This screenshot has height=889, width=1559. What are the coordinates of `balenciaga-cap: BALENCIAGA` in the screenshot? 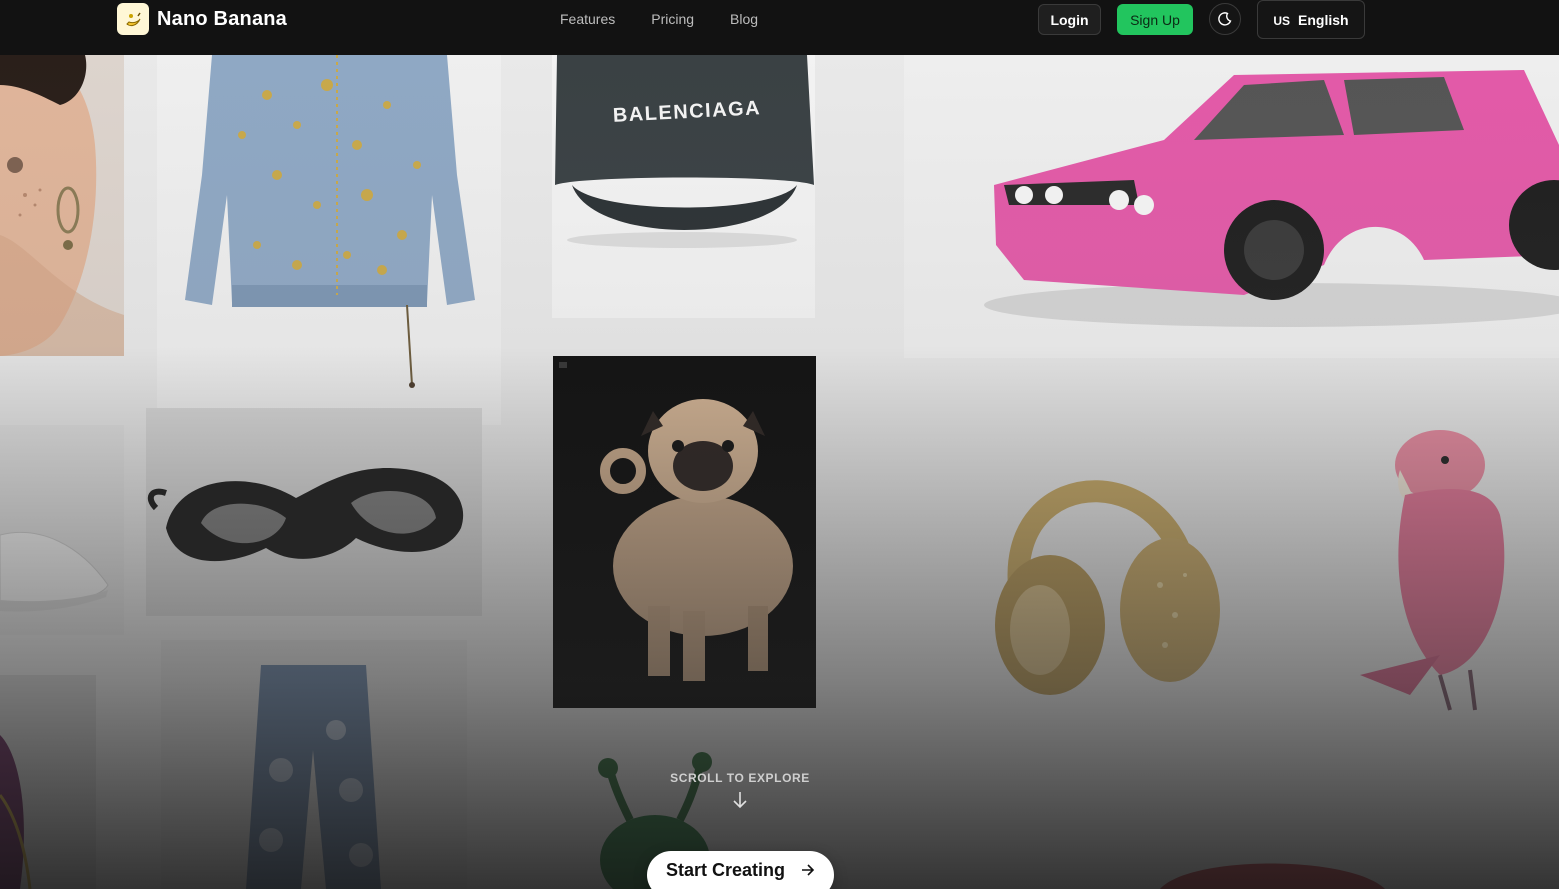 It's located at (683, 186).